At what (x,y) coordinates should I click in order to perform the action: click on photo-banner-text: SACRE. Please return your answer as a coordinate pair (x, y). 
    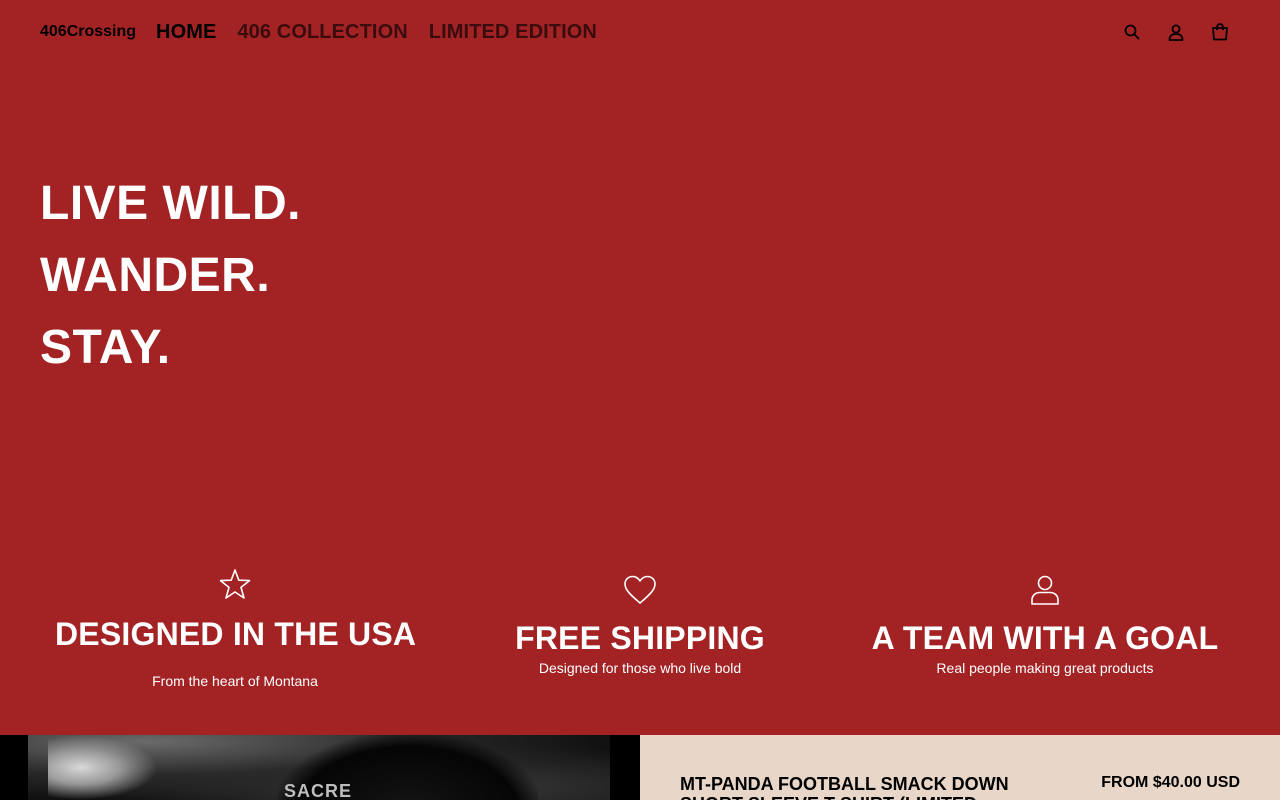
    Looking at the image, I should click on (318, 790).